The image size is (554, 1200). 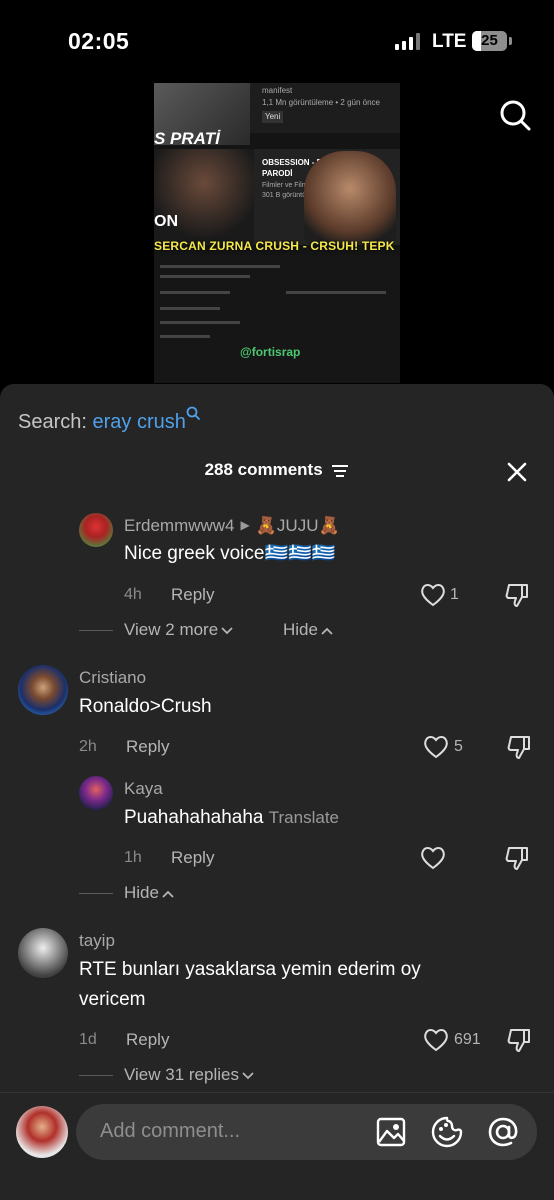 I want to click on comment-author: tayip, so click(x=97, y=941).